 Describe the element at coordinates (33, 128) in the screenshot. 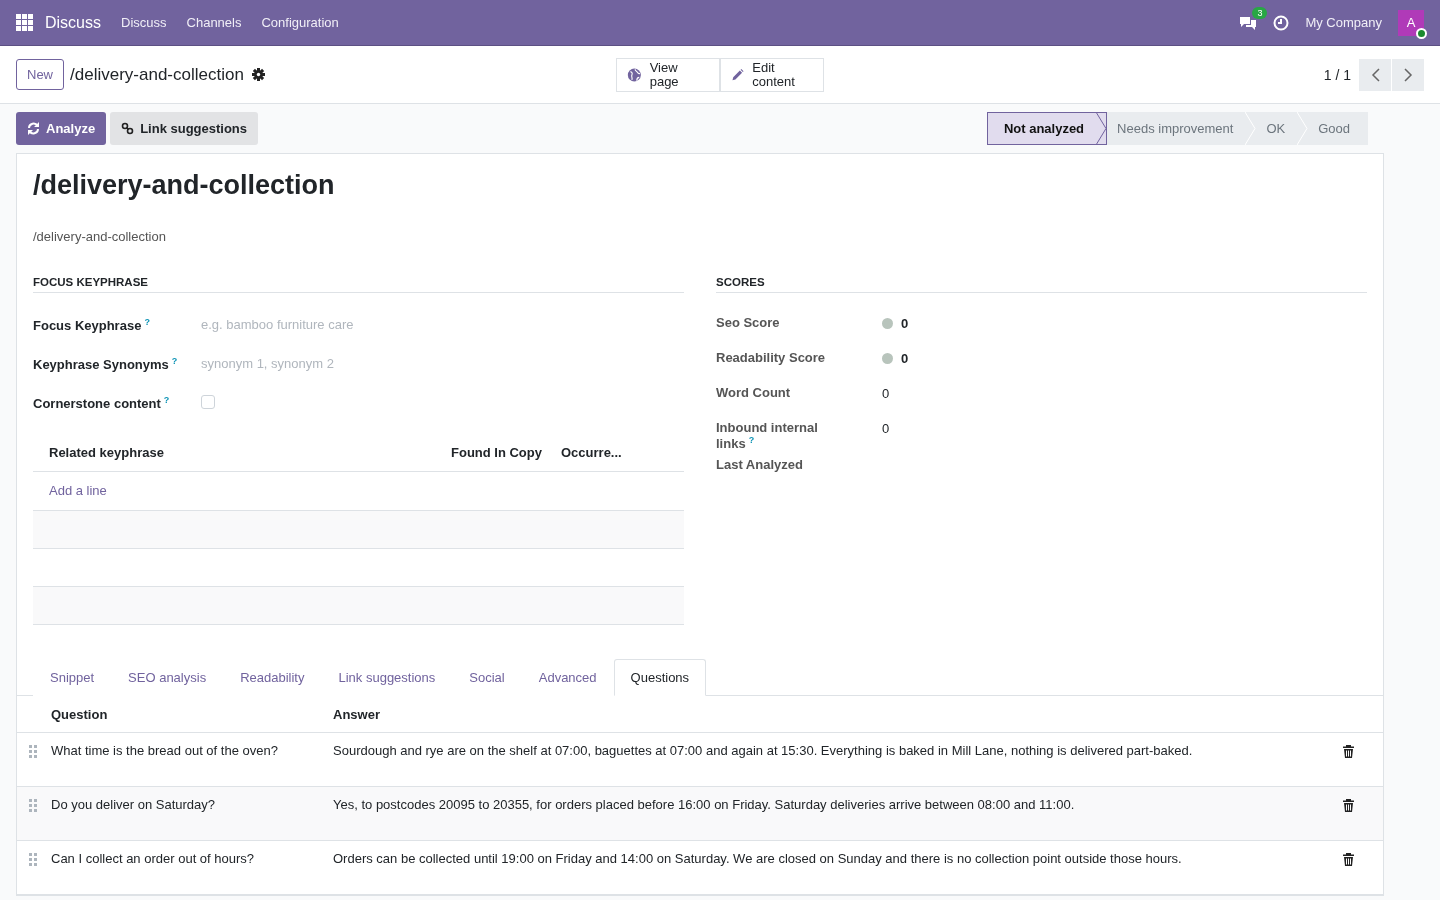

I see `refresh-icon` at that location.